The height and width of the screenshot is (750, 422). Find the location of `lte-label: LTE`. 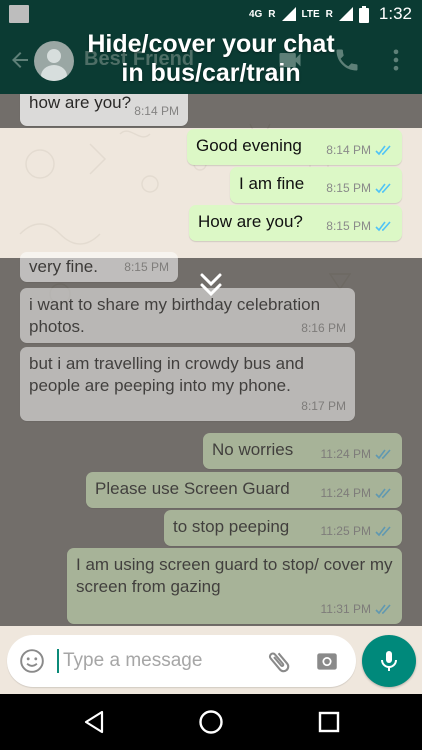

lte-label: LTE is located at coordinates (310, 14).